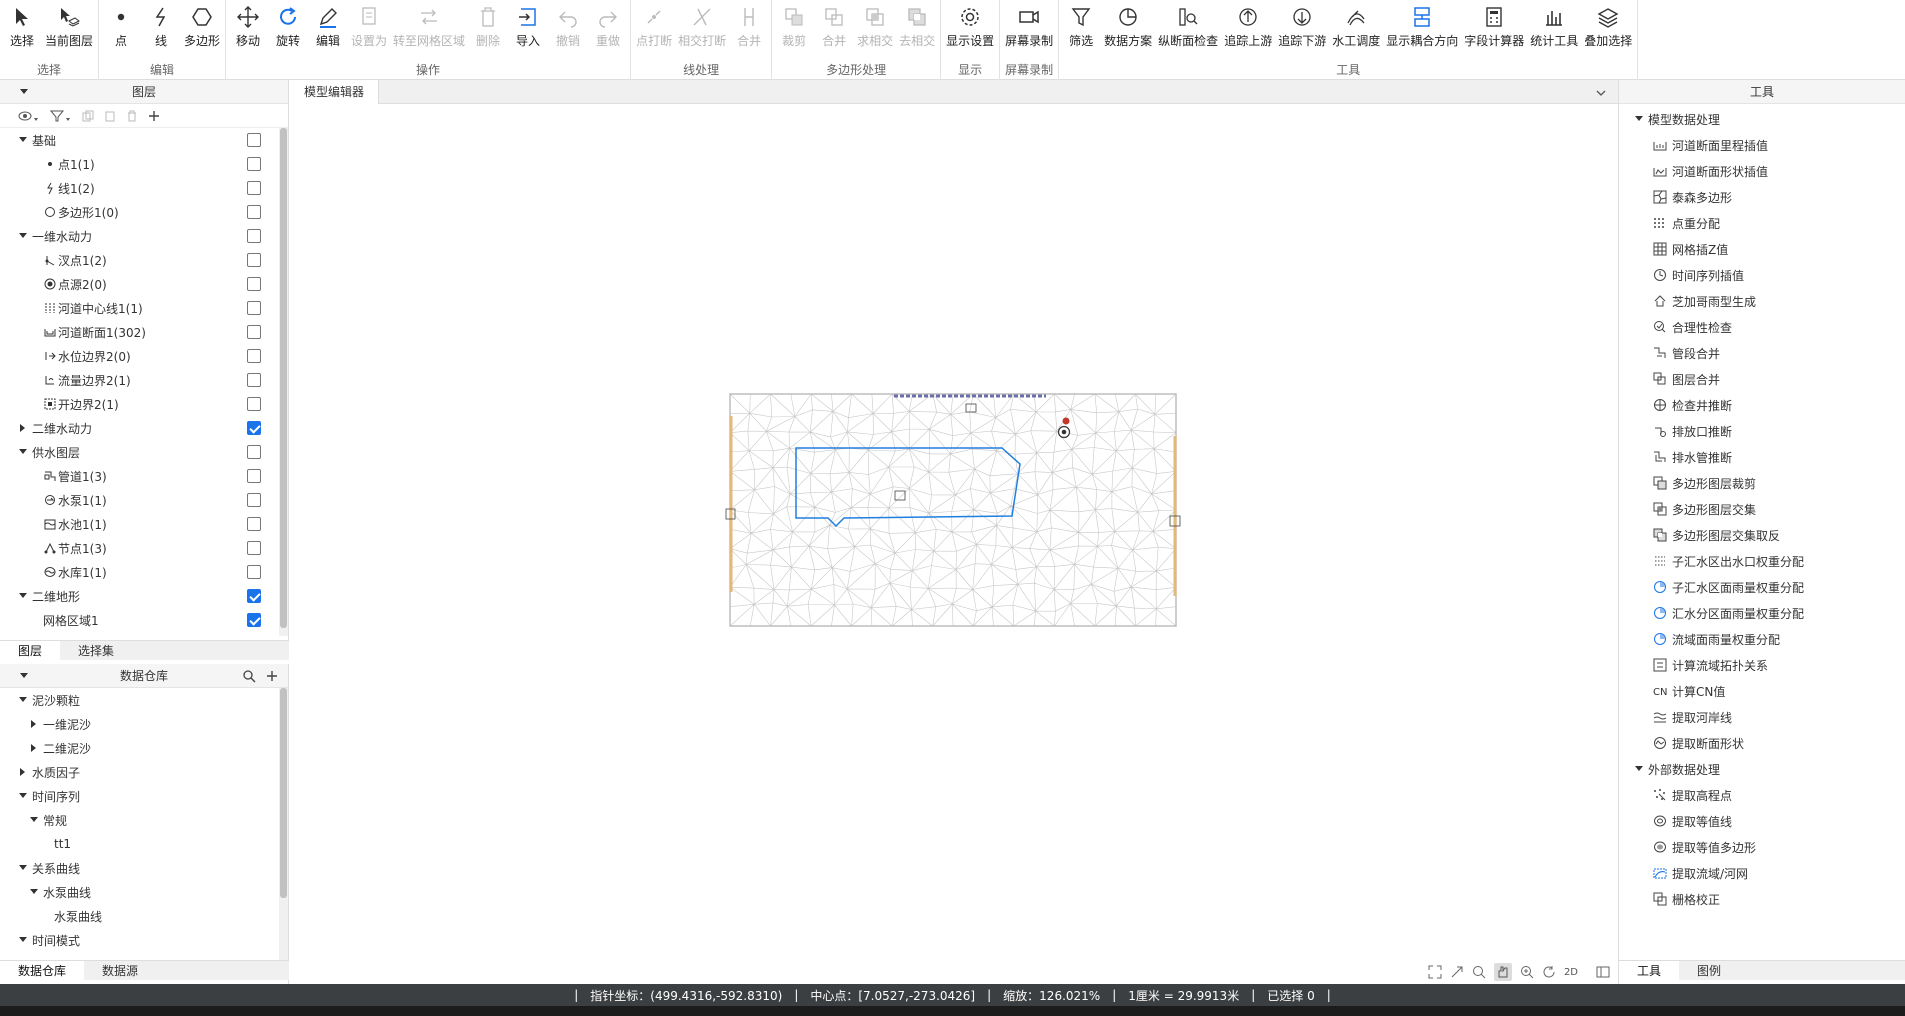 This screenshot has height=1016, width=1905. What do you see at coordinates (288, 24) in the screenshot?
I see `rotate-button: 旋转` at bounding box center [288, 24].